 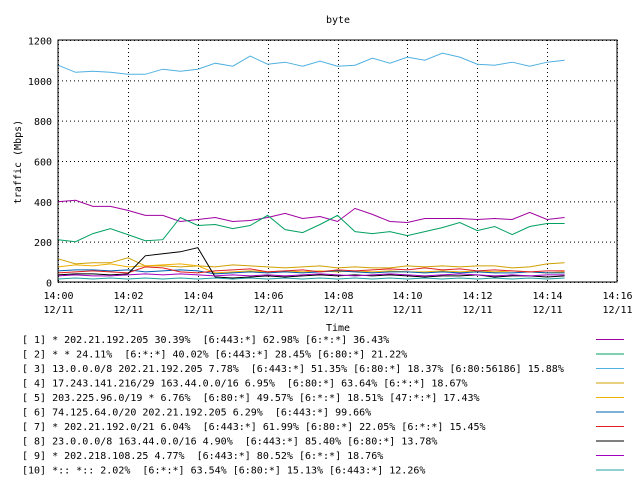 I want to click on x-tick-label-time: 14:16, so click(x=617, y=296).